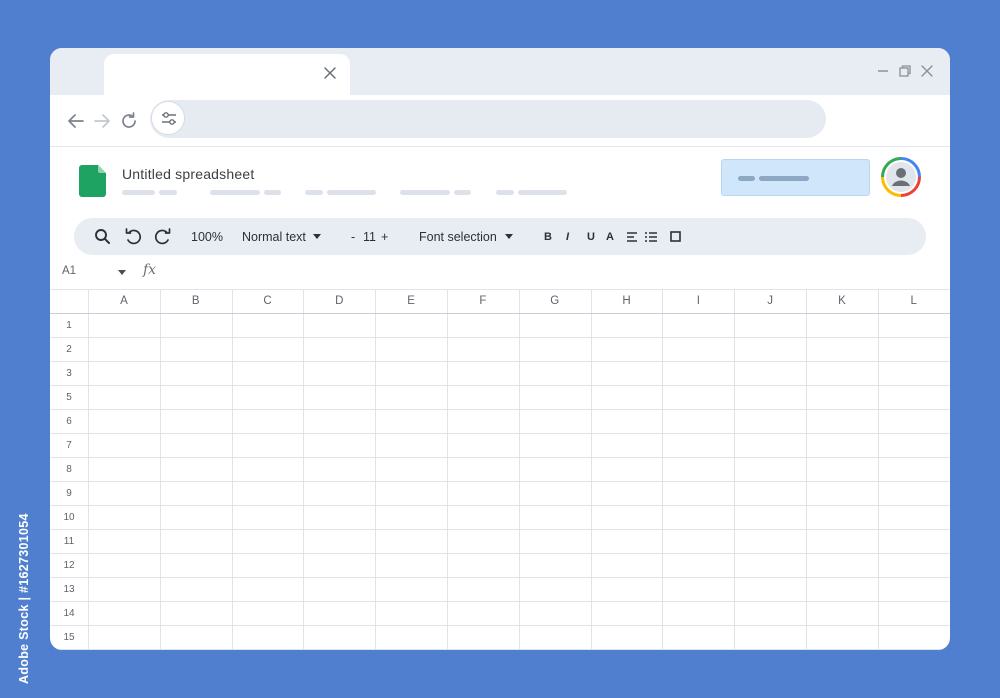 The image size is (1000, 698). Describe the element at coordinates (69, 613) in the screenshot. I see `row-header: 14` at that location.